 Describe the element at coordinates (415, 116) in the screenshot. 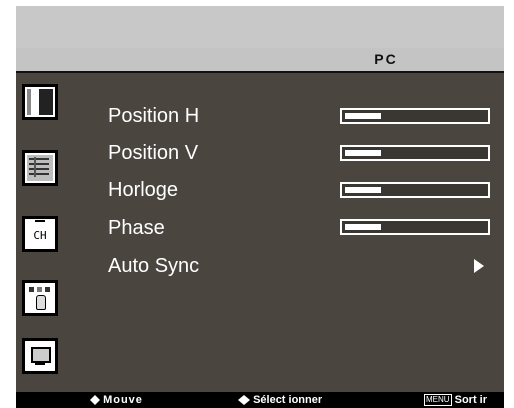

I see `position-h-slider` at that location.